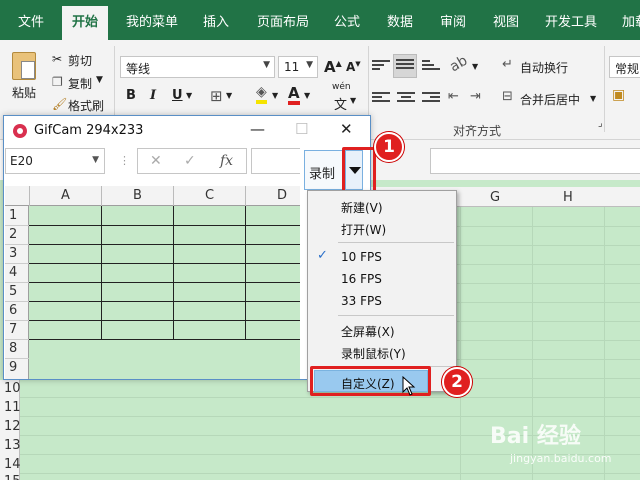 The height and width of the screenshot is (480, 640). I want to click on enter-icon: ✓, so click(190, 161).